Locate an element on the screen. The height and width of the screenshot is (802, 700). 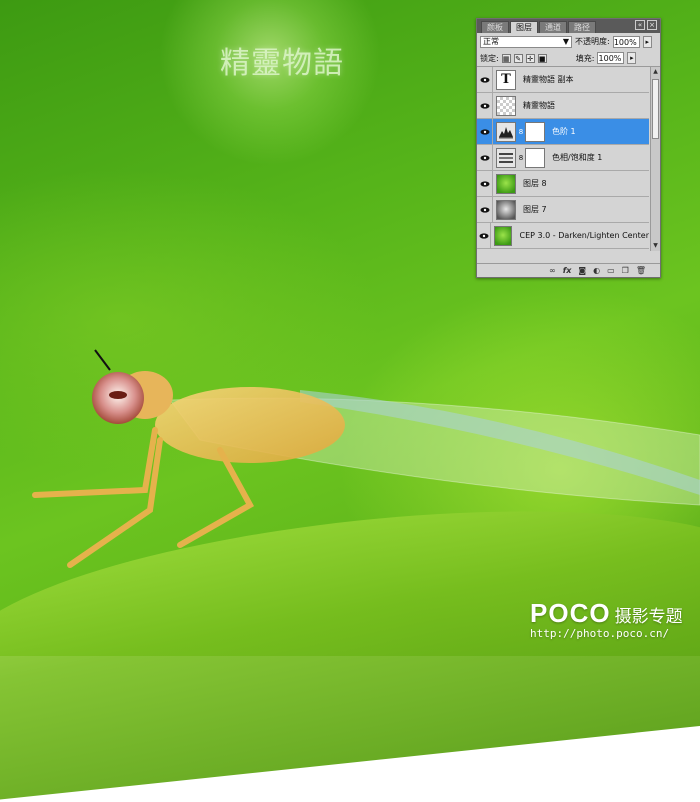
tab-layers: 图层 is located at coordinates (524, 27).